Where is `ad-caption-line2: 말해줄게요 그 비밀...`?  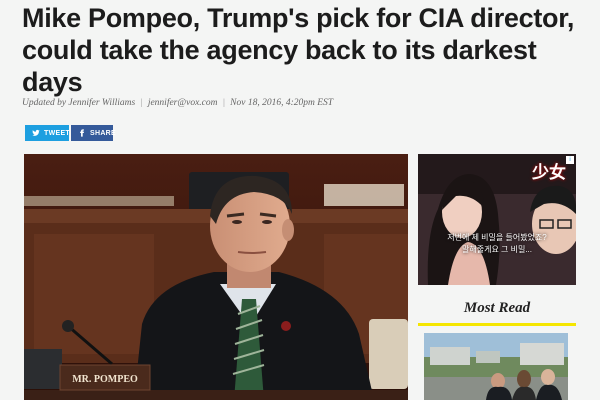
ad-caption-line2: 말해줄게요 그 비밀... is located at coordinates (497, 249).